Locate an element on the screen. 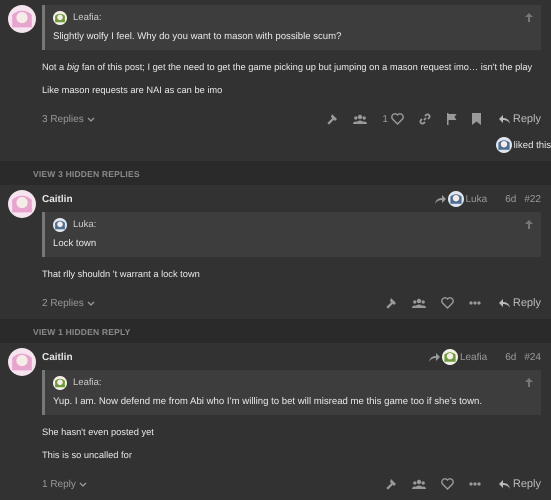  replies-toggle: 3 Replies is located at coordinates (68, 119).